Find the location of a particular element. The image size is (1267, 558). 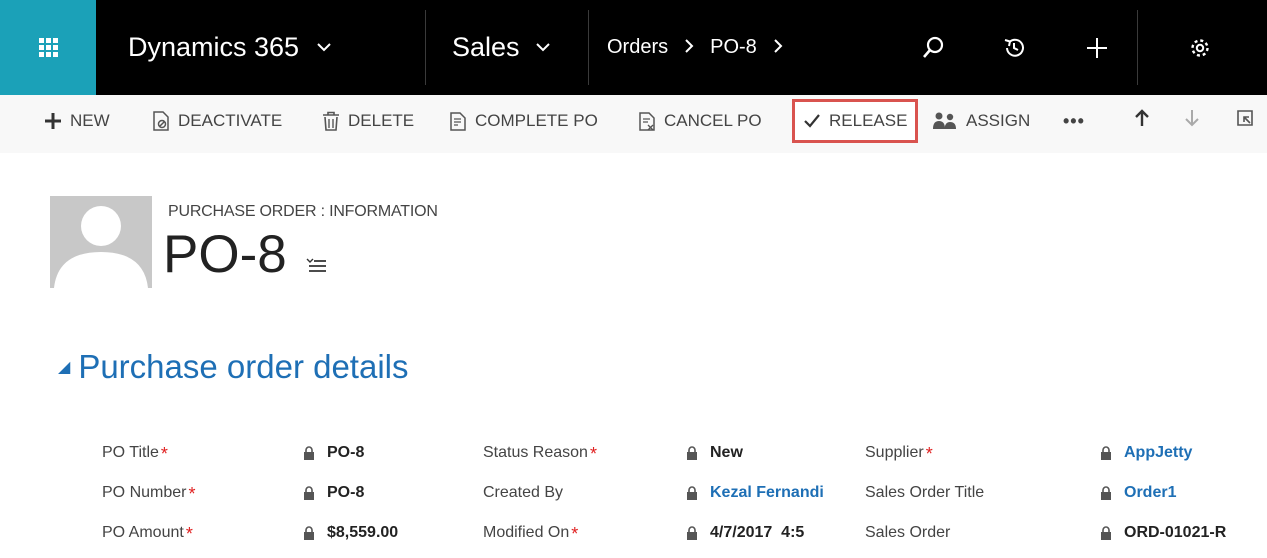

sales-order-value: ORD-01021-R is located at coordinates (1183, 533).